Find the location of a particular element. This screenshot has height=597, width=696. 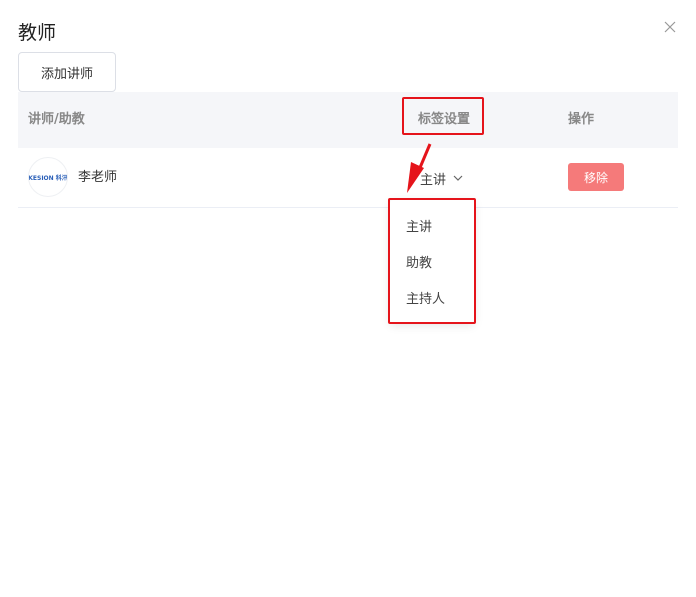

header-operation: 操作 is located at coordinates (581, 119).